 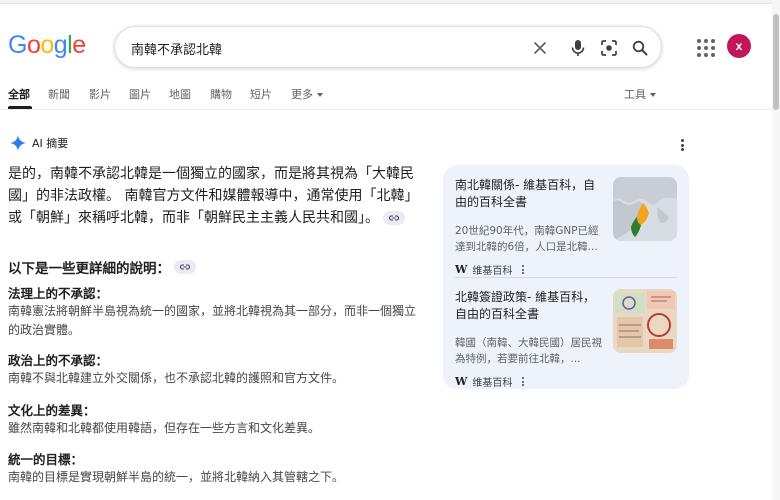 What do you see at coordinates (89, 269) in the screenshot?
I see `details-heading-text: 以下是一些更詳細的說明：` at bounding box center [89, 269].